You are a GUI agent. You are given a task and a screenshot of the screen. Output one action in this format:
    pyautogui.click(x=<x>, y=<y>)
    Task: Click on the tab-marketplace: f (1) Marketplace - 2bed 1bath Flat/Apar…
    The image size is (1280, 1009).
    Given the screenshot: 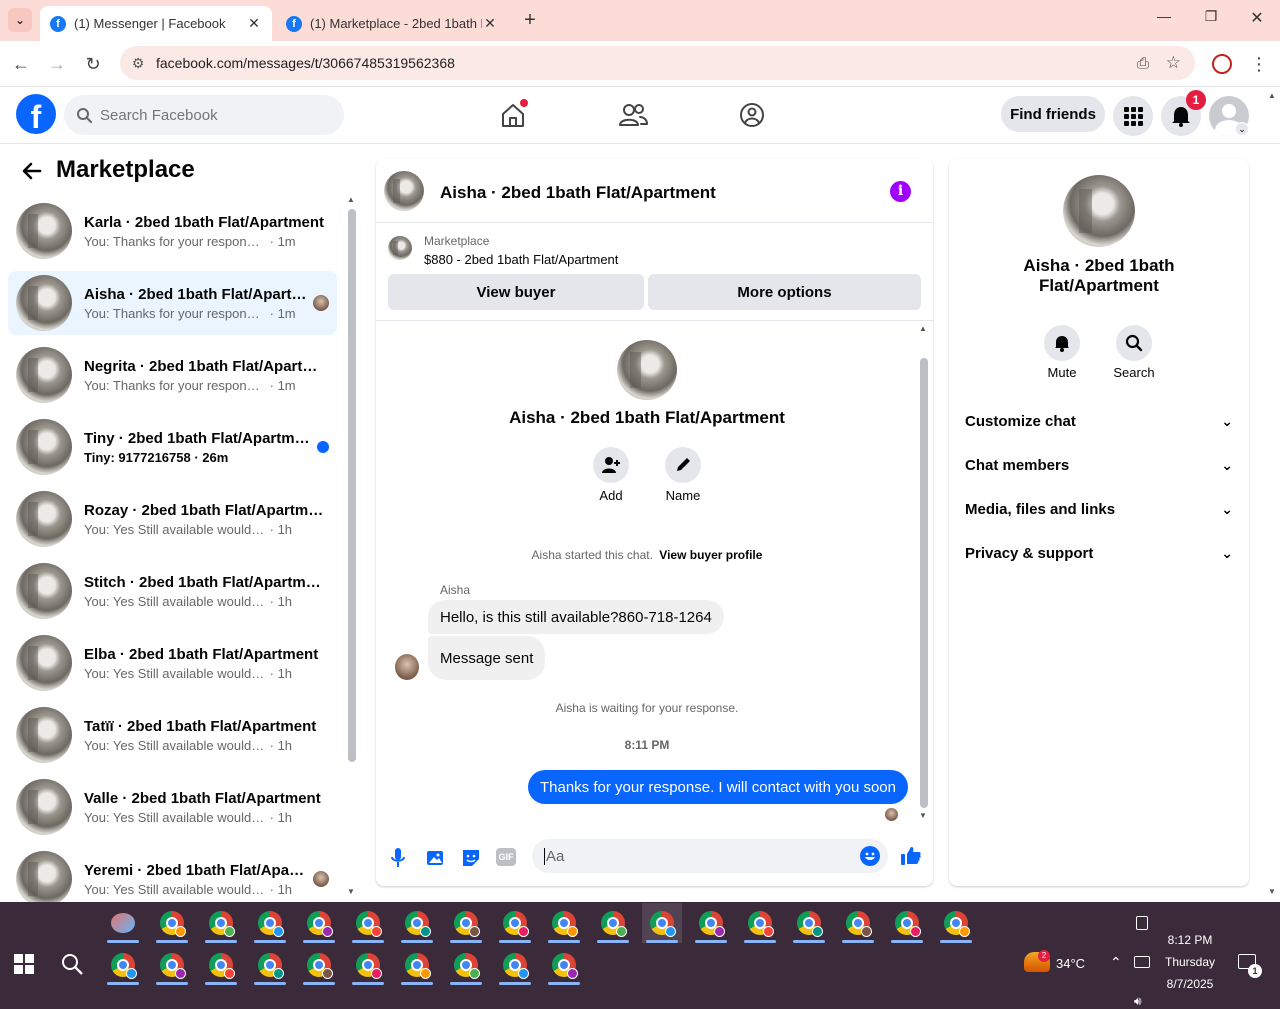 What is the action you would take?
    pyautogui.click(x=392, y=23)
    